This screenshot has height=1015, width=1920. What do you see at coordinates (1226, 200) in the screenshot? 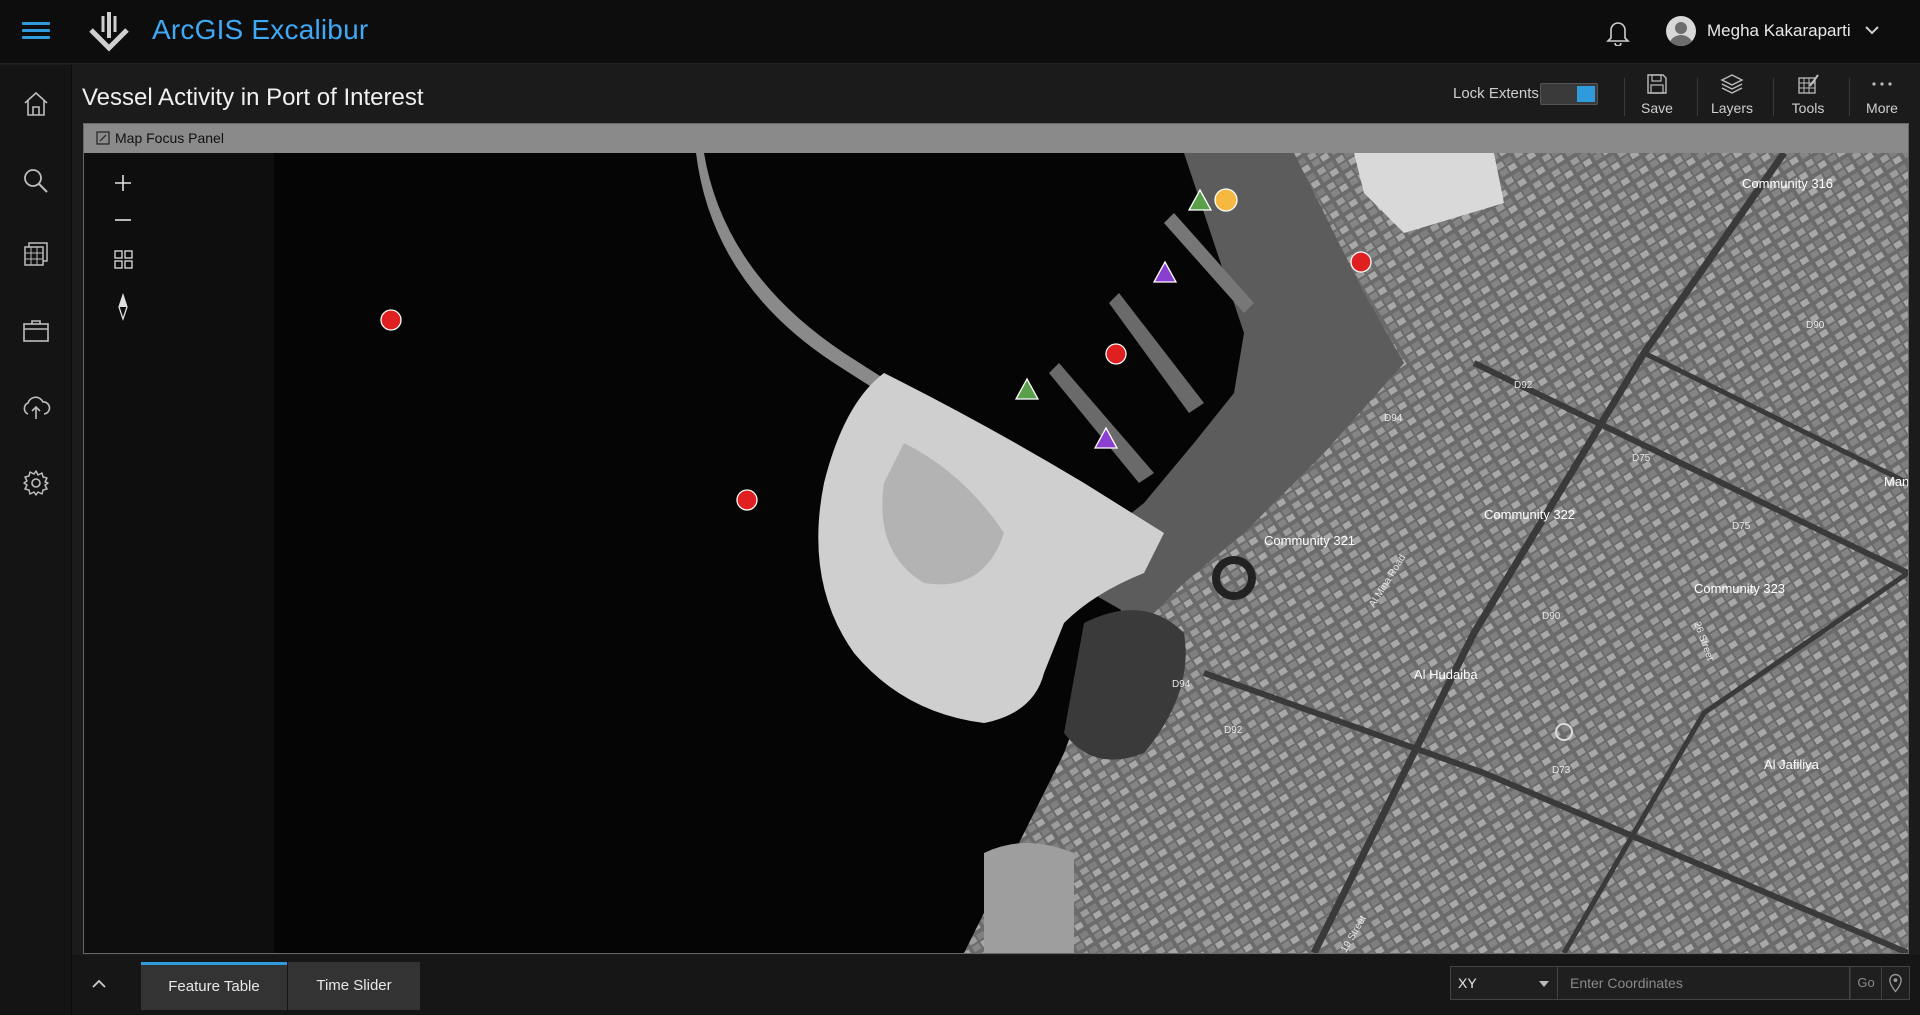
I see `orange-vessel-marker` at bounding box center [1226, 200].